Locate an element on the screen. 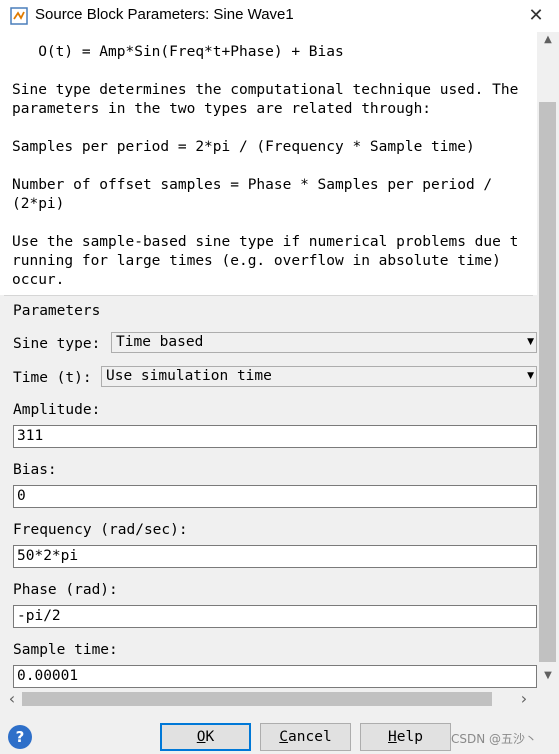 The width and height of the screenshot is (559, 754). ok-label-rest: K is located at coordinates (210, 737).